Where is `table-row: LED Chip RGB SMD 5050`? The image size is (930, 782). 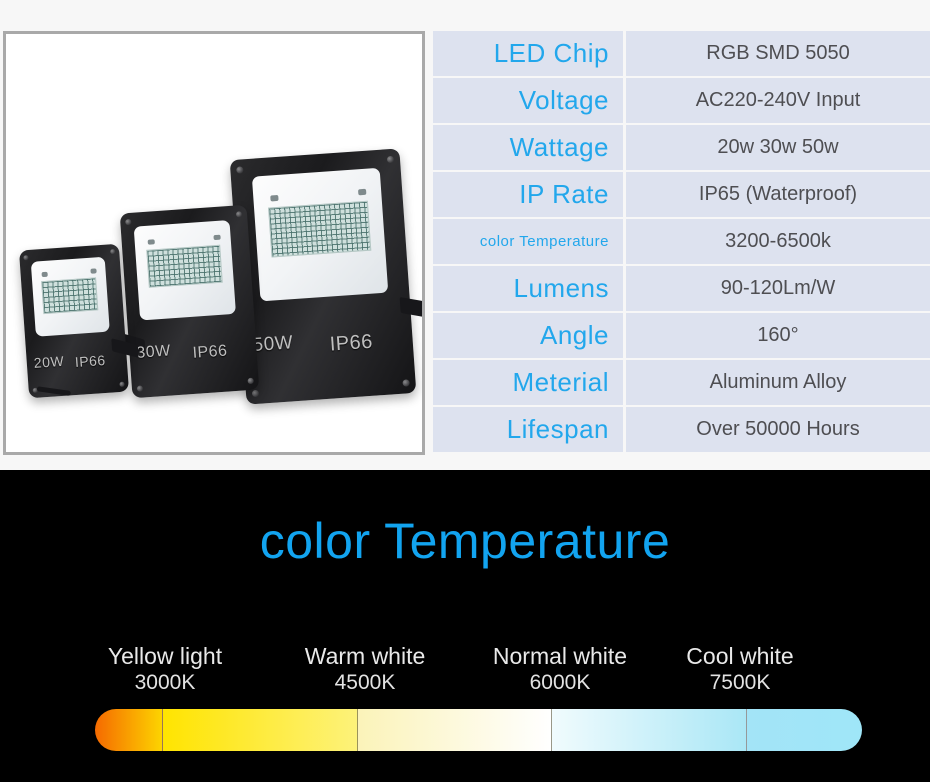
table-row: LED Chip RGB SMD 5050 is located at coordinates (681, 53).